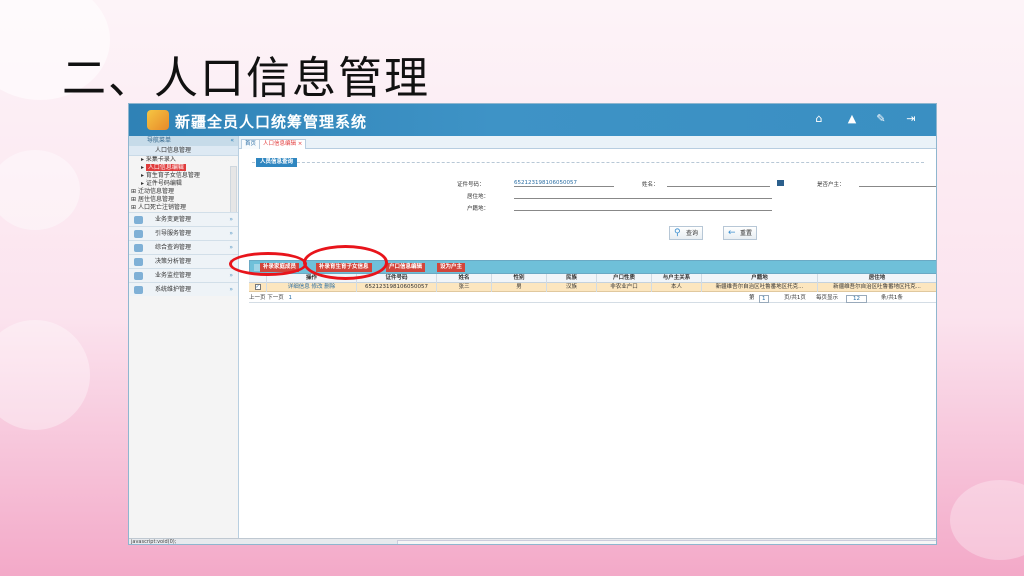 This screenshot has height=576, width=1024. Describe the element at coordinates (173, 289) in the screenshot. I see `menu-group-label: 系统维护管理` at that location.